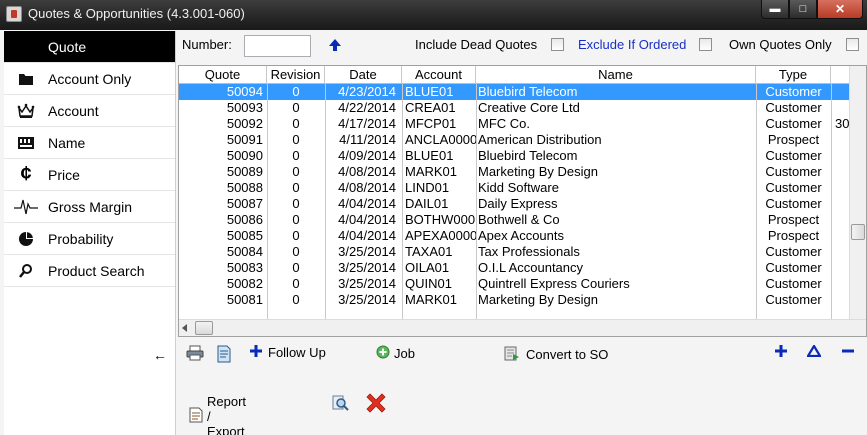 Image resolution: width=867 pixels, height=435 pixels. What do you see at coordinates (367, 219) in the screenshot?
I see `cell-date: 4/04/2014` at bounding box center [367, 219].